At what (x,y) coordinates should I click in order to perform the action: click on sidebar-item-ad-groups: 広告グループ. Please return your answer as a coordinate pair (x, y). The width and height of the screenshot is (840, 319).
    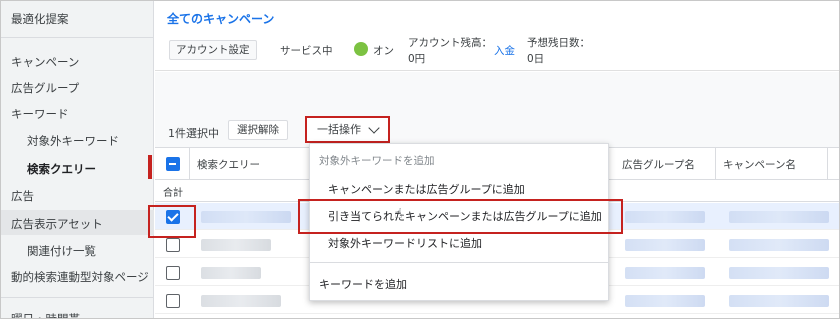
    Looking at the image, I should click on (45, 88).